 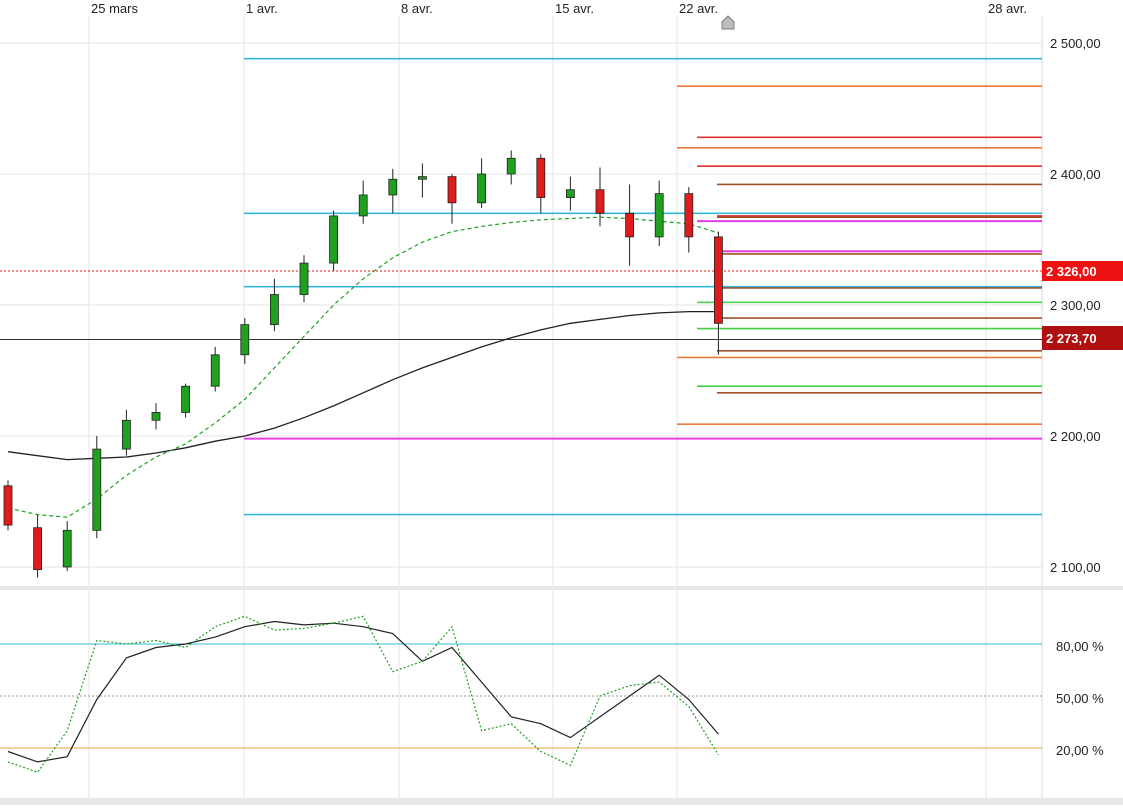 What do you see at coordinates (698, 8) in the screenshot?
I see `date-label-4: 22 avr.` at bounding box center [698, 8].